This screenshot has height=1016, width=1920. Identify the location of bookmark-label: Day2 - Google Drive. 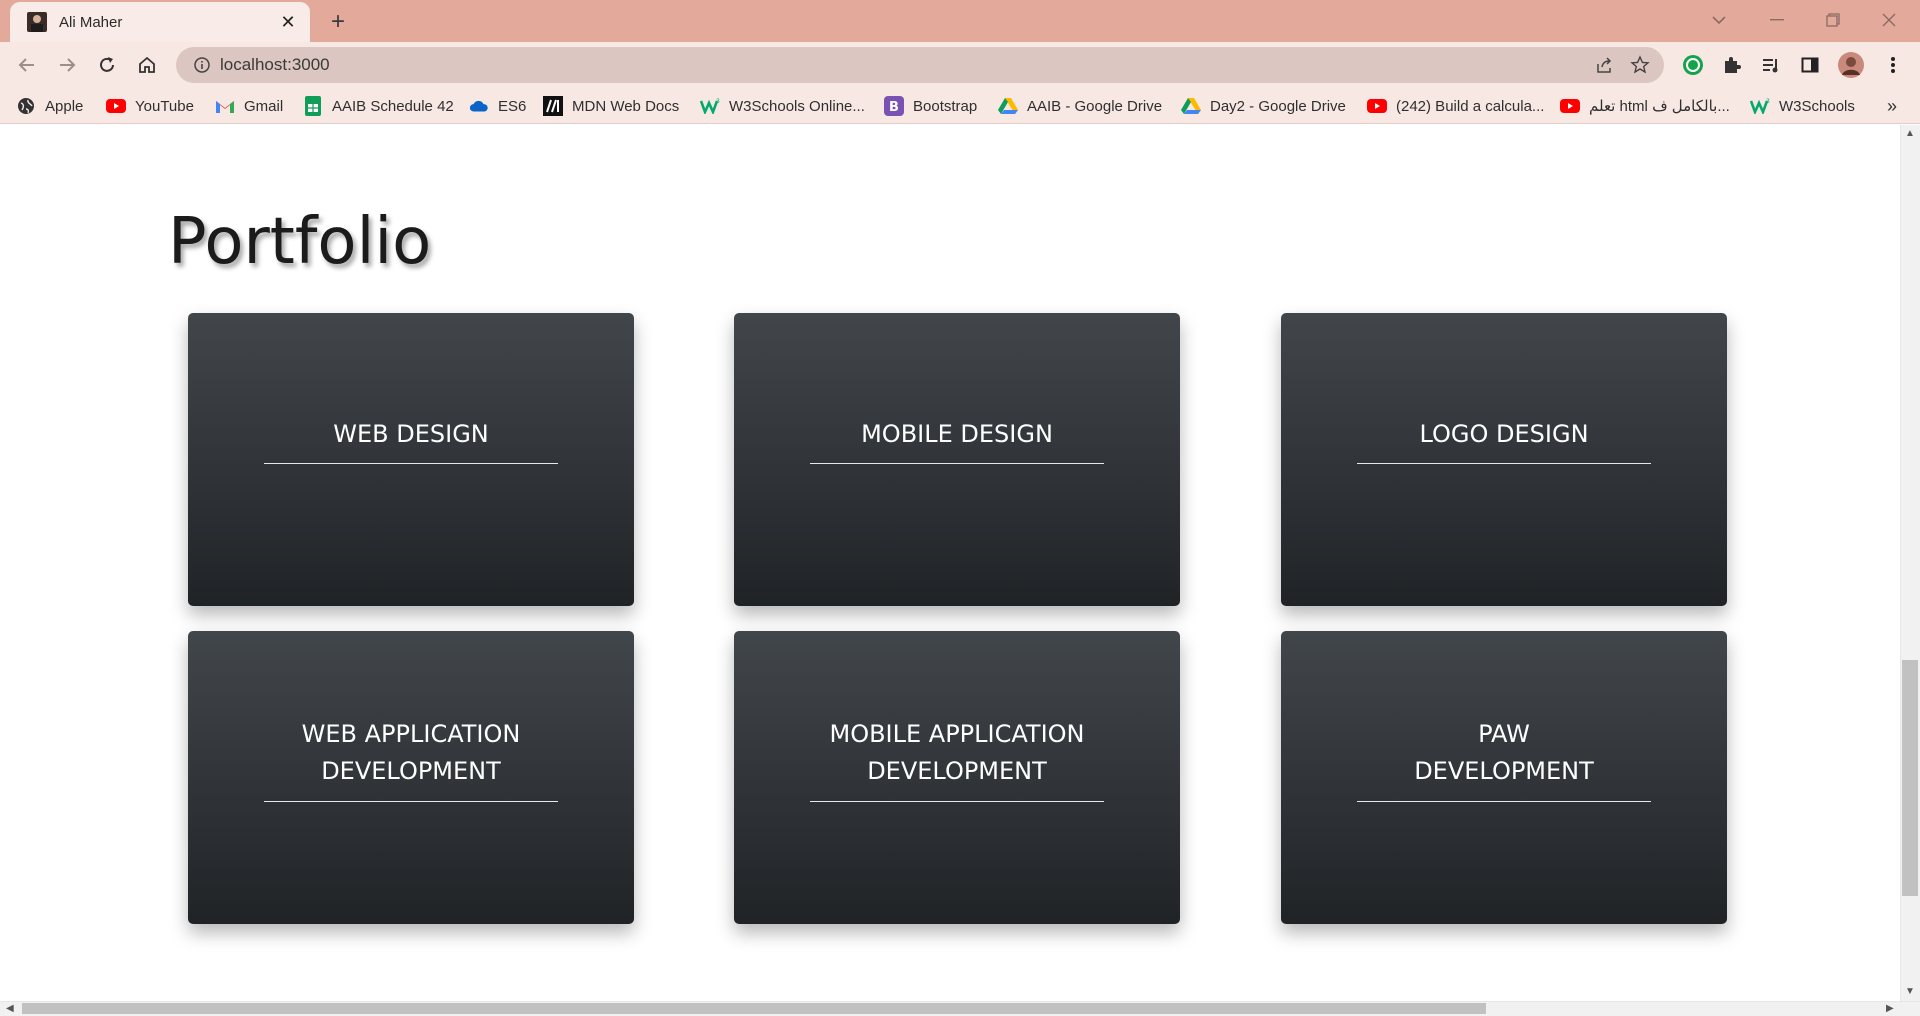
(1278, 106).